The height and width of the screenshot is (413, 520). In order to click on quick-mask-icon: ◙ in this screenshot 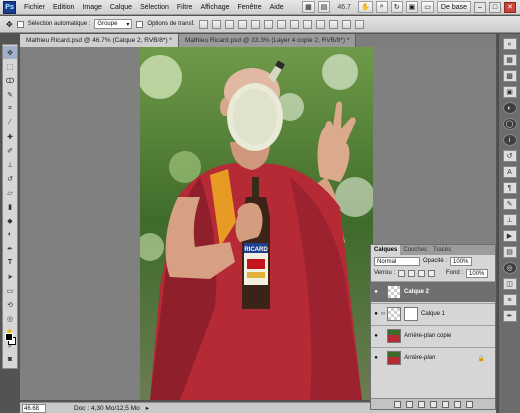, I will do `click(10, 359)`.